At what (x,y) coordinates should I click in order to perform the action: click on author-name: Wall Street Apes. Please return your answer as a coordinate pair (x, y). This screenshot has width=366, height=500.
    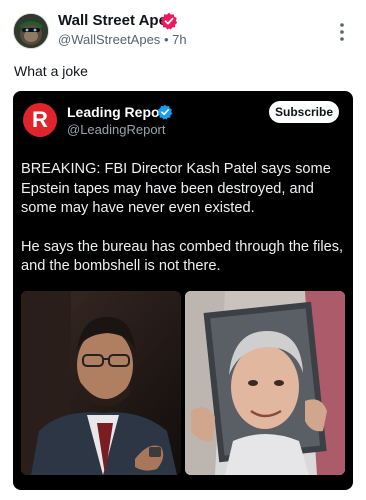
    Looking at the image, I should click on (116, 20).